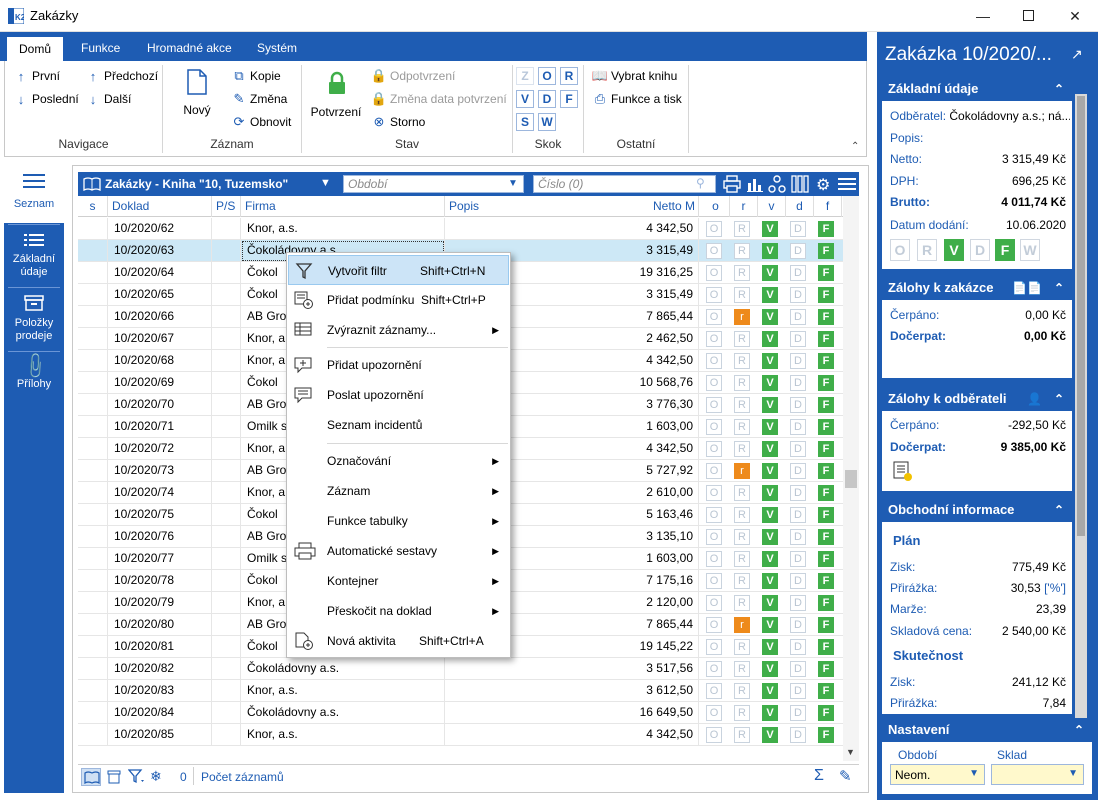 The width and height of the screenshot is (1098, 800). I want to click on panel-scrollbar, so click(1081, 414).